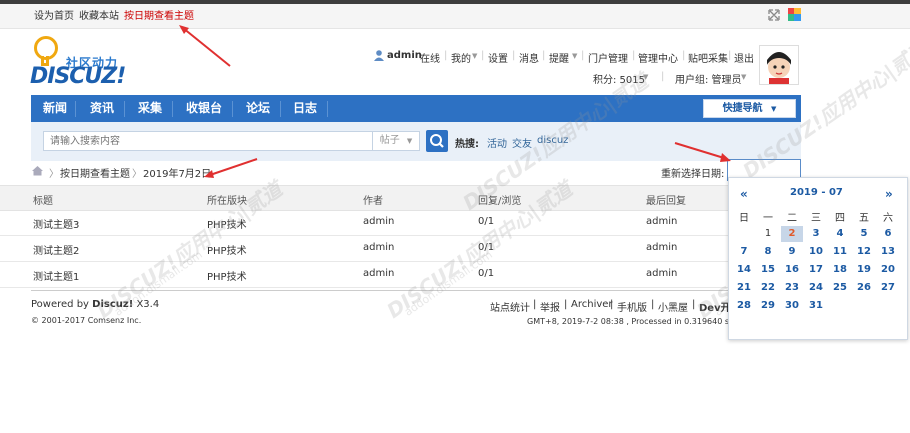 The width and height of the screenshot is (910, 433). I want to click on column-header: 回复/浏览, so click(500, 201).